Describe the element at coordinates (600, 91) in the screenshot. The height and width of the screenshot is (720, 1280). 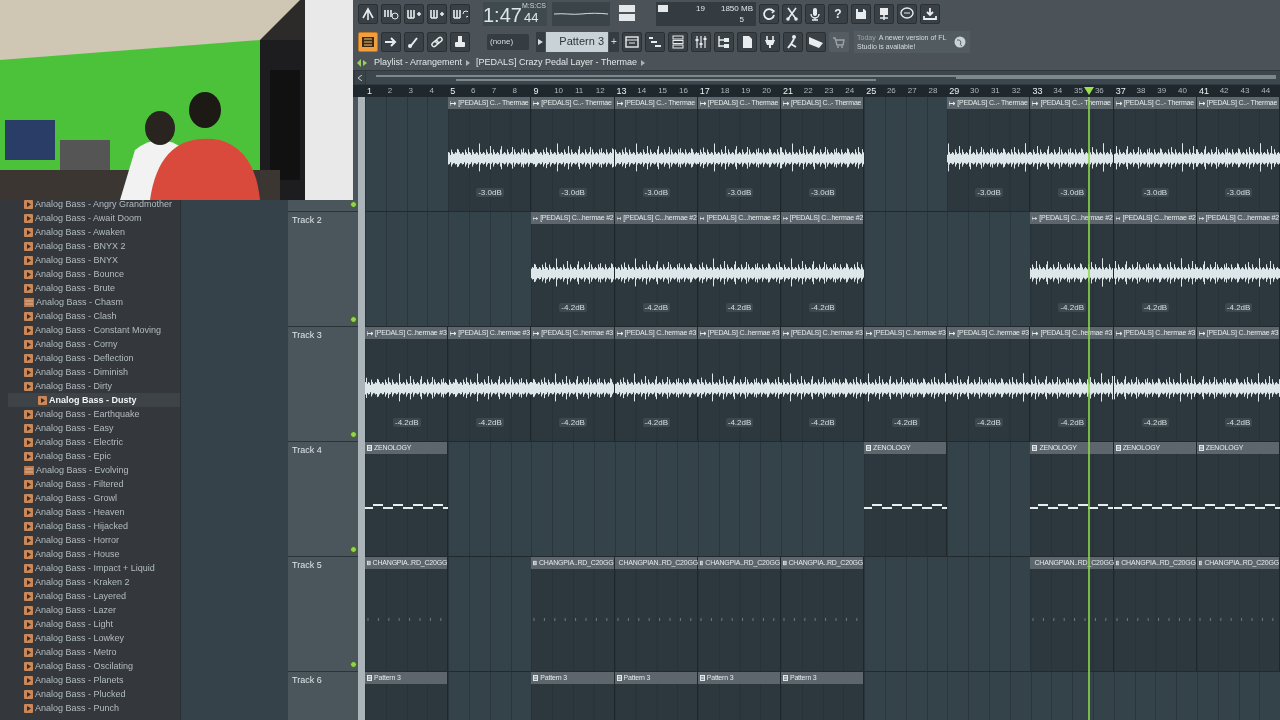
I see `bar-number: 12` at that location.